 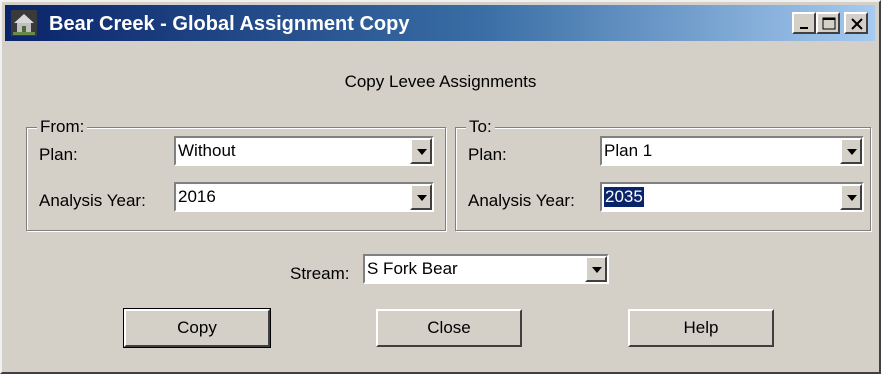 What do you see at coordinates (624, 197) in the screenshot?
I see `to-year-value: 2035` at bounding box center [624, 197].